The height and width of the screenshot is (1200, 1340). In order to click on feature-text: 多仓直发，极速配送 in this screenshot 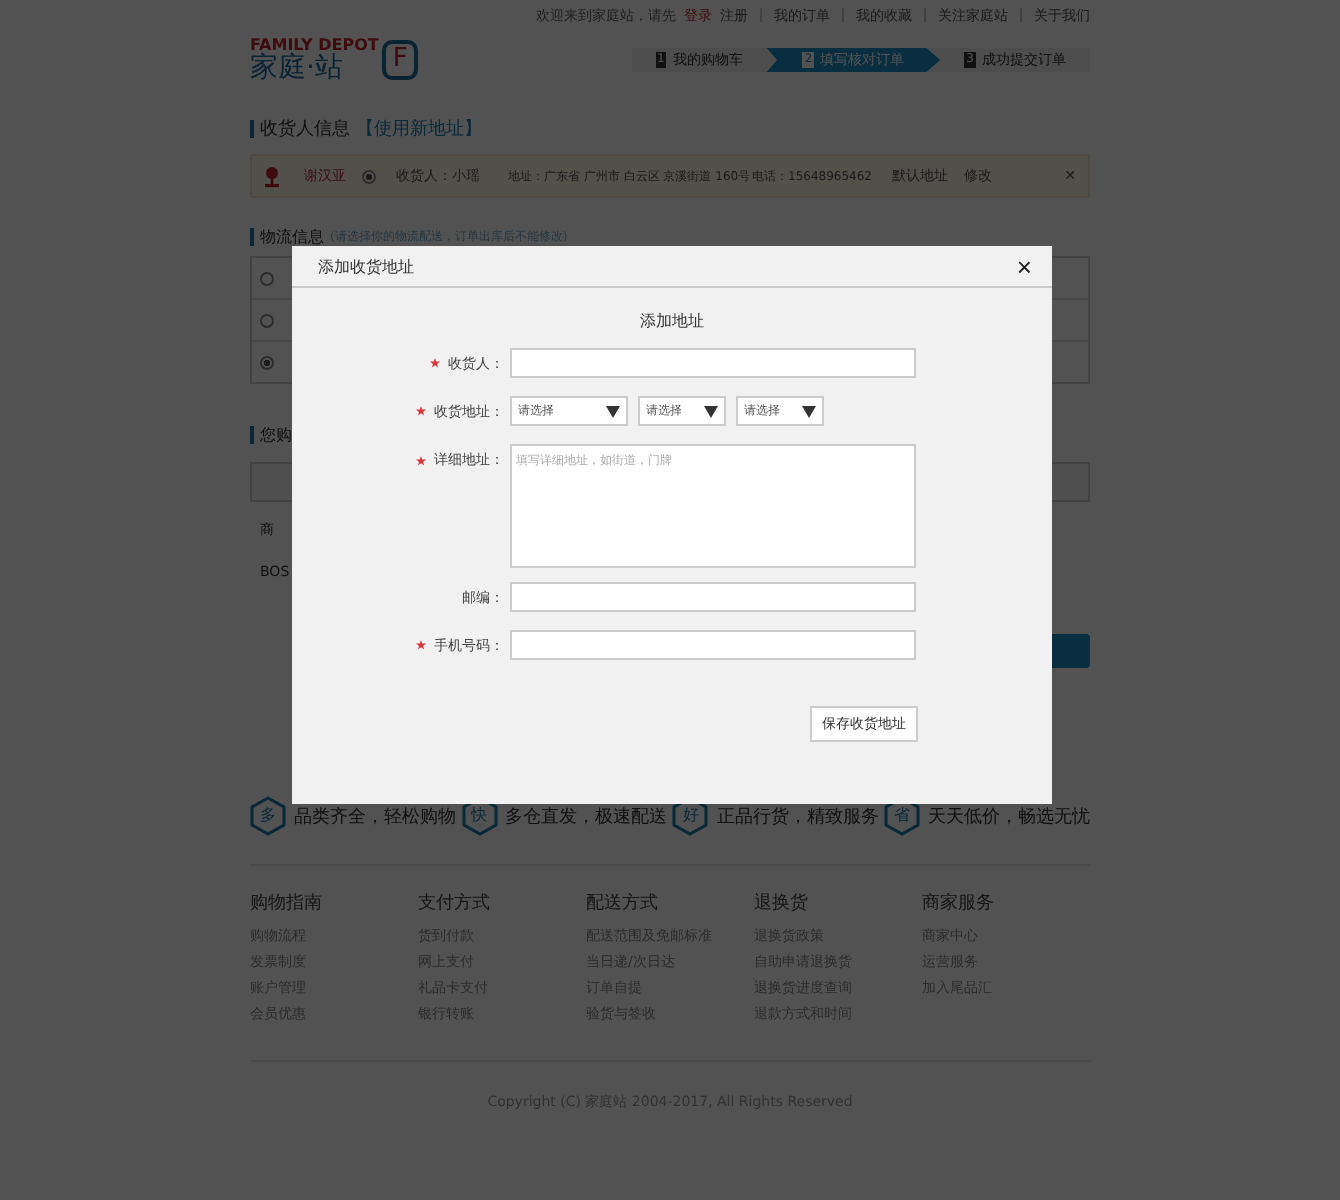, I will do `click(586, 817)`.